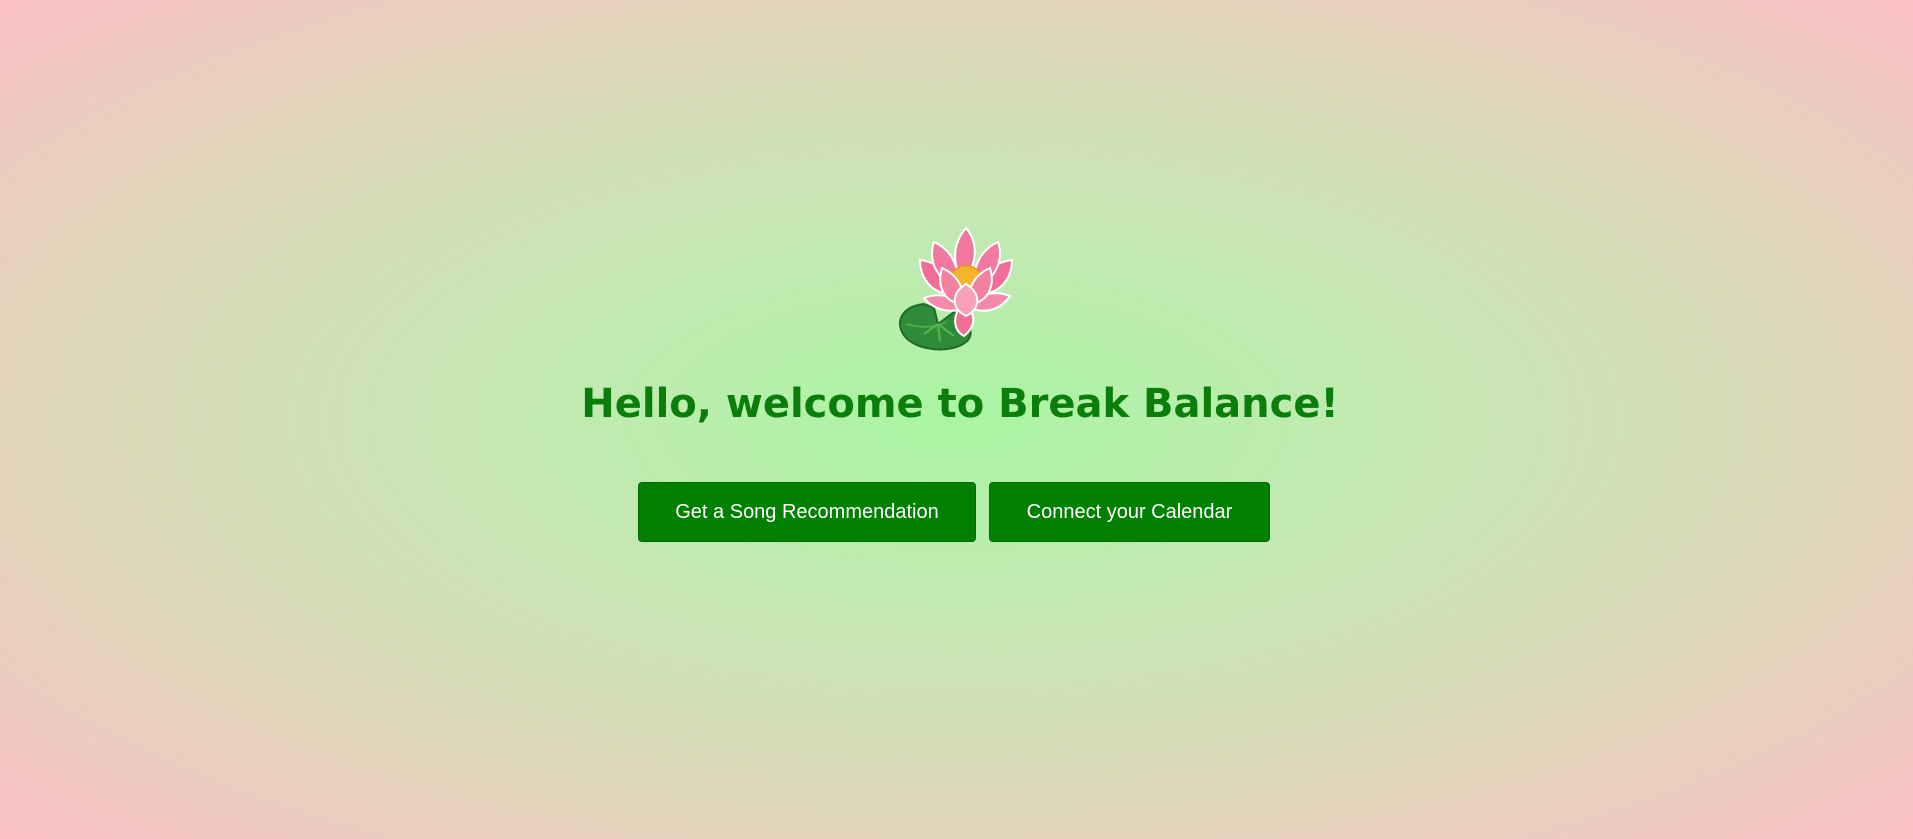  Describe the element at coordinates (1129, 512) in the screenshot. I see `connect-calendar-button: Connect your Calendar` at that location.